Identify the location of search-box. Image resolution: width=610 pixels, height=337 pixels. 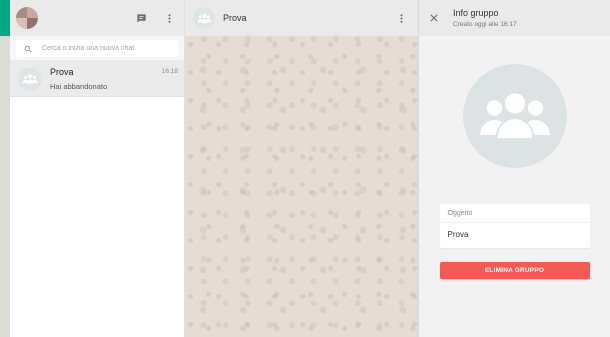
(97, 48).